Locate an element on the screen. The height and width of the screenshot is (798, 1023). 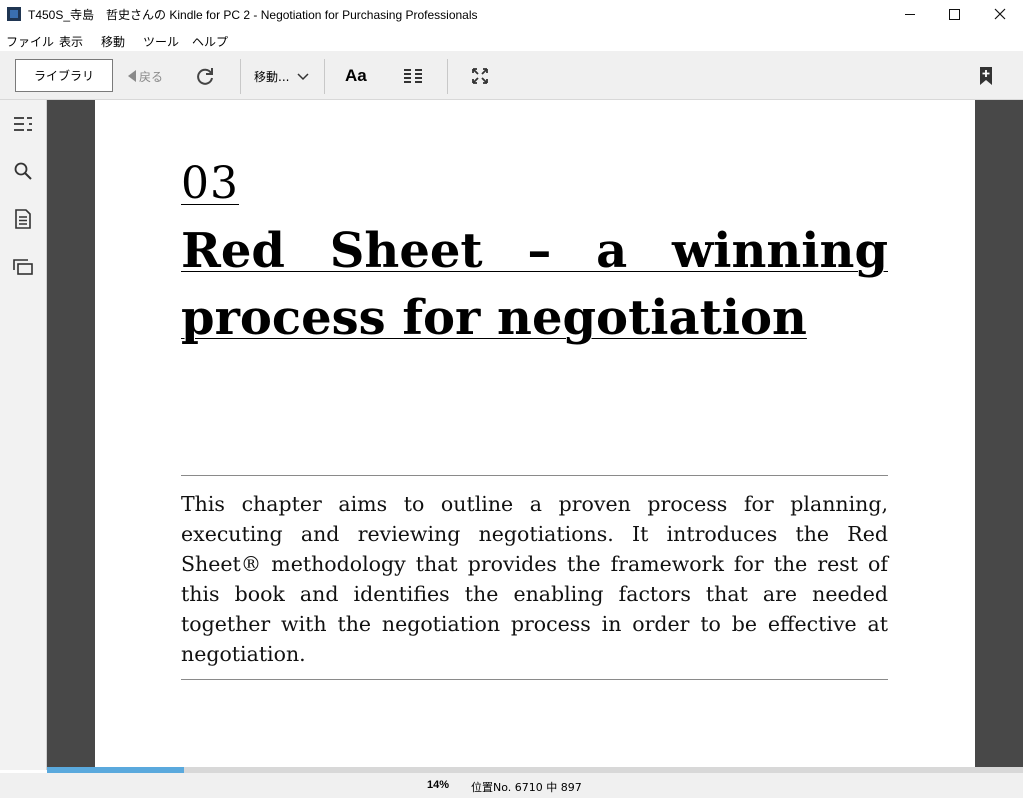
toolbar: ライブラリ 戻る 移動... Aa is located at coordinates (511, 75).